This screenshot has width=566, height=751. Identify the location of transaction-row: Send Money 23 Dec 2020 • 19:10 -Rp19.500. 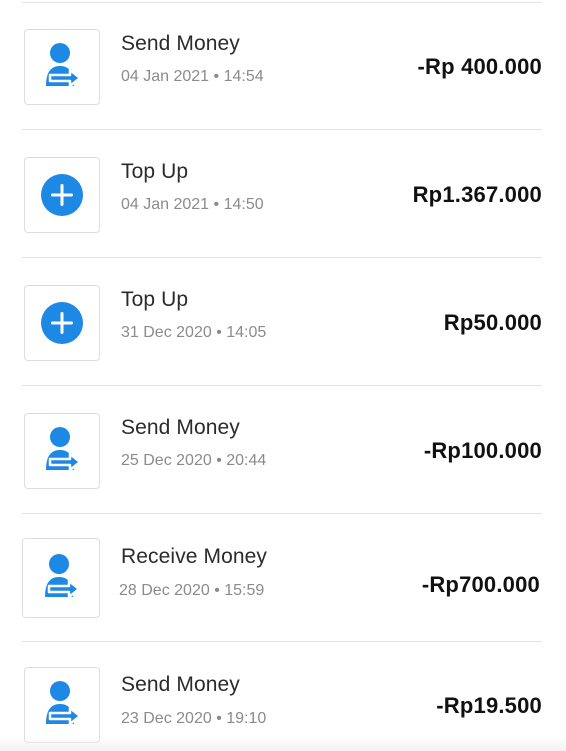
(283, 696).